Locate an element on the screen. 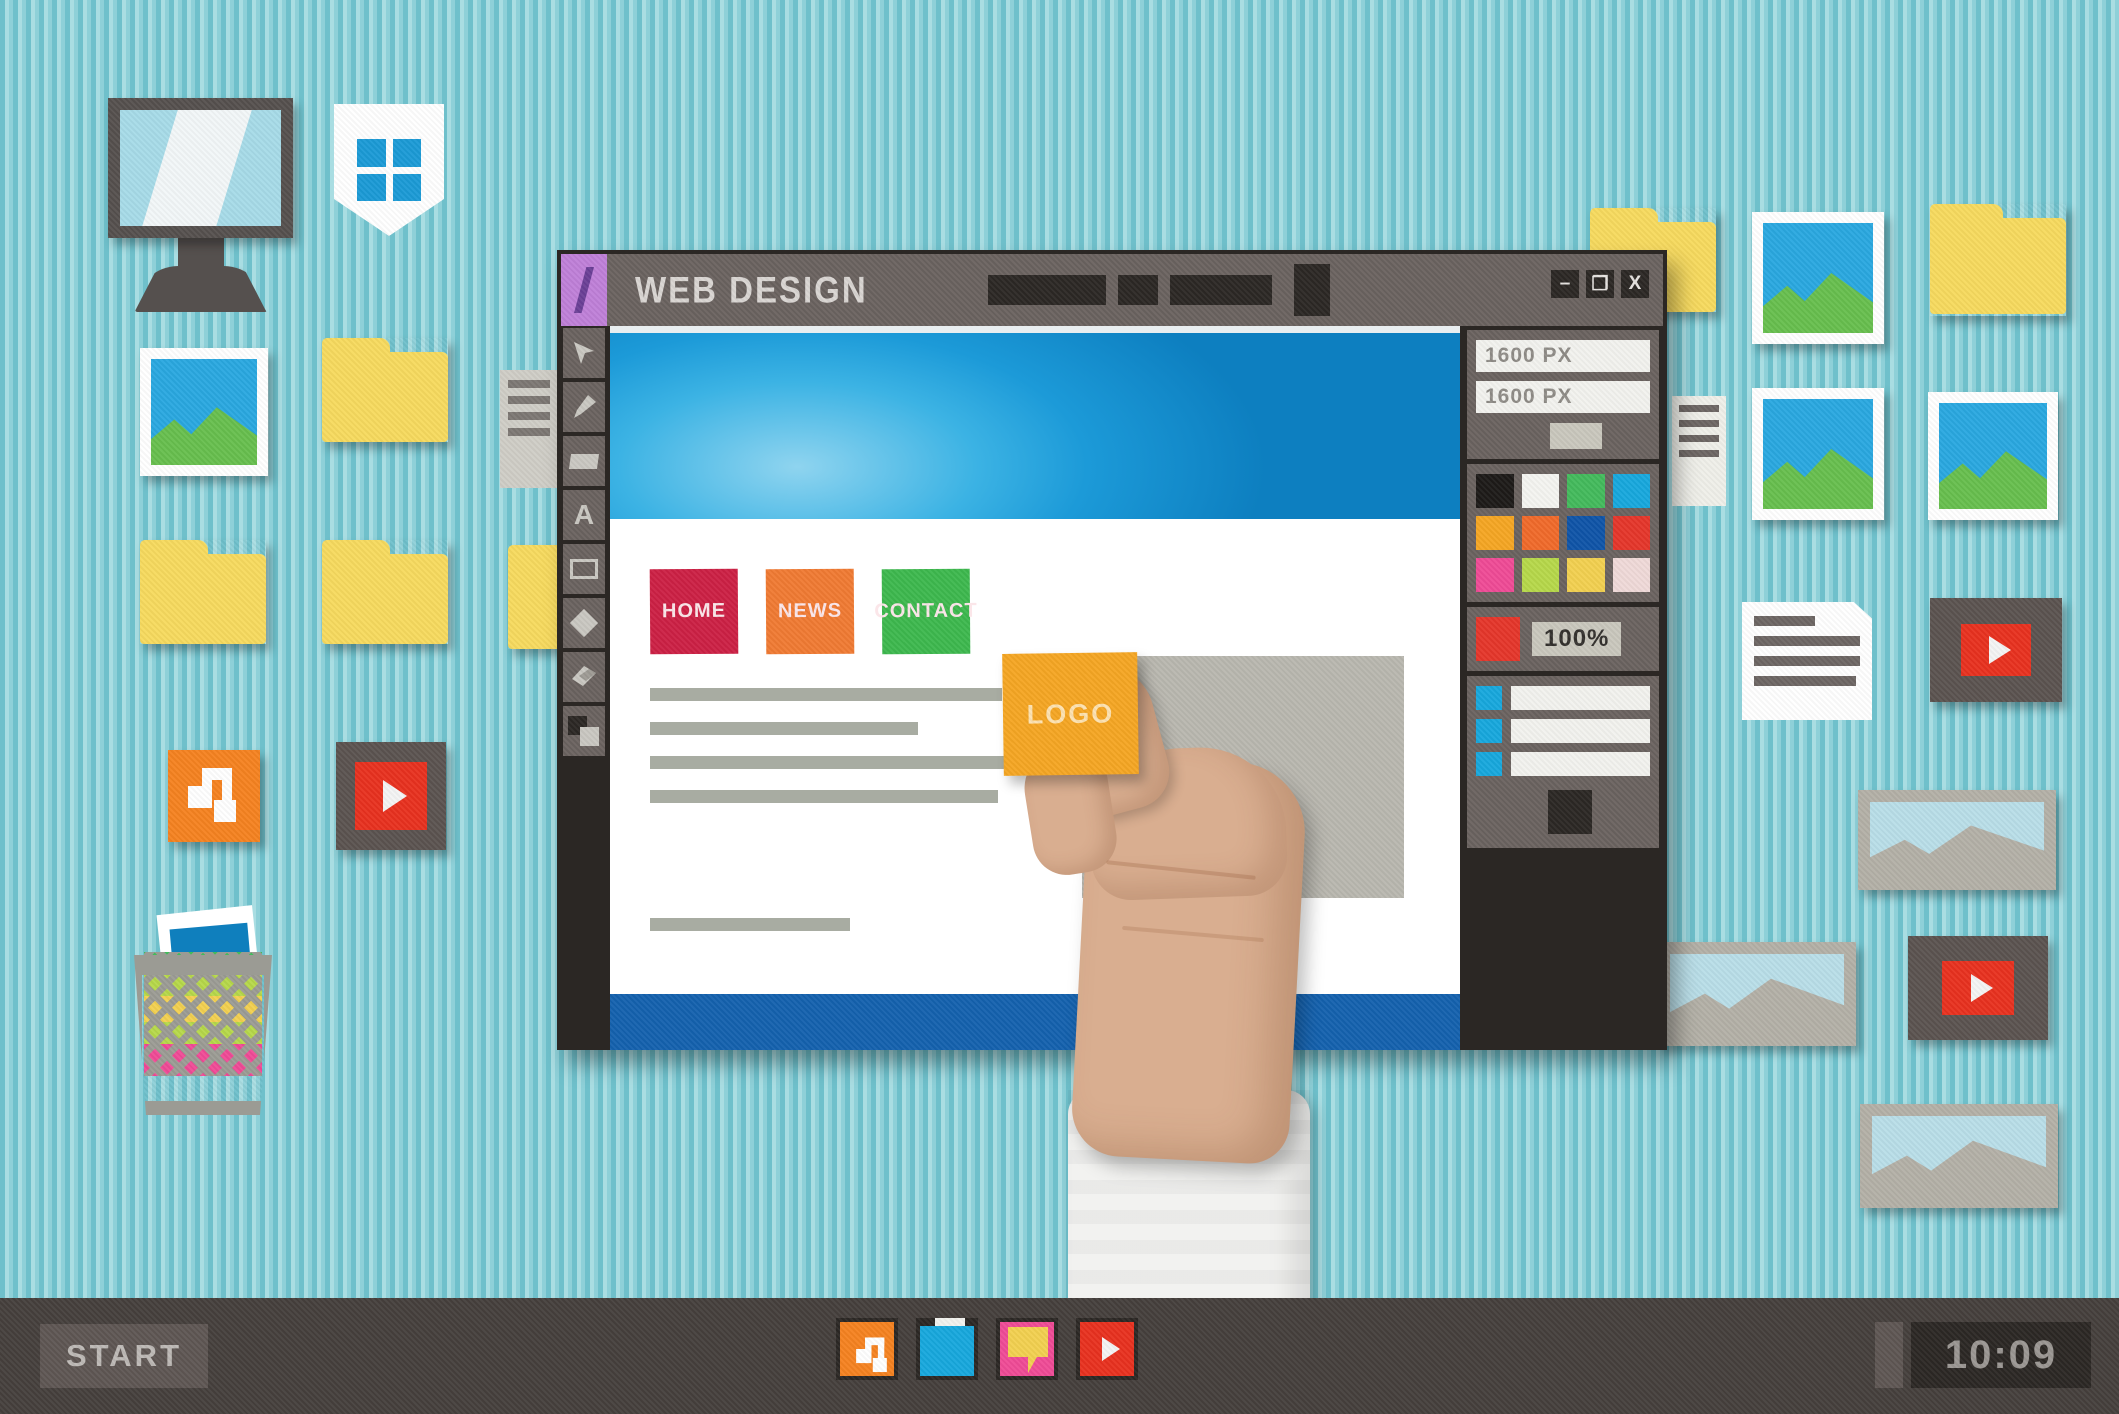 This screenshot has height=1414, width=2119. swatch-pale-pink is located at coordinates (1631, 575).